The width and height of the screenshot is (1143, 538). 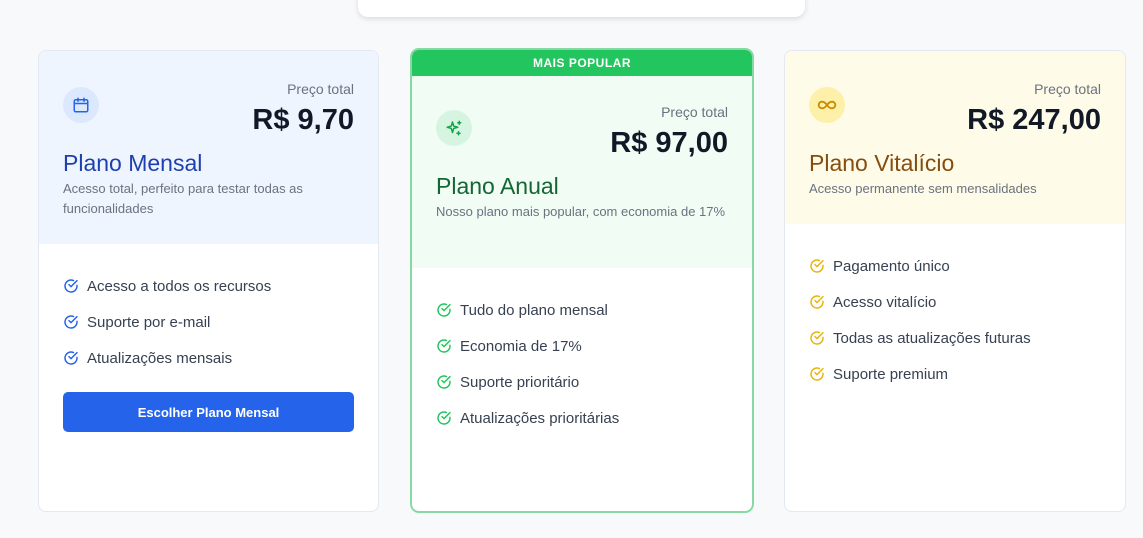 What do you see at coordinates (160, 358) in the screenshot?
I see `feature-label: Atualizações mensais` at bounding box center [160, 358].